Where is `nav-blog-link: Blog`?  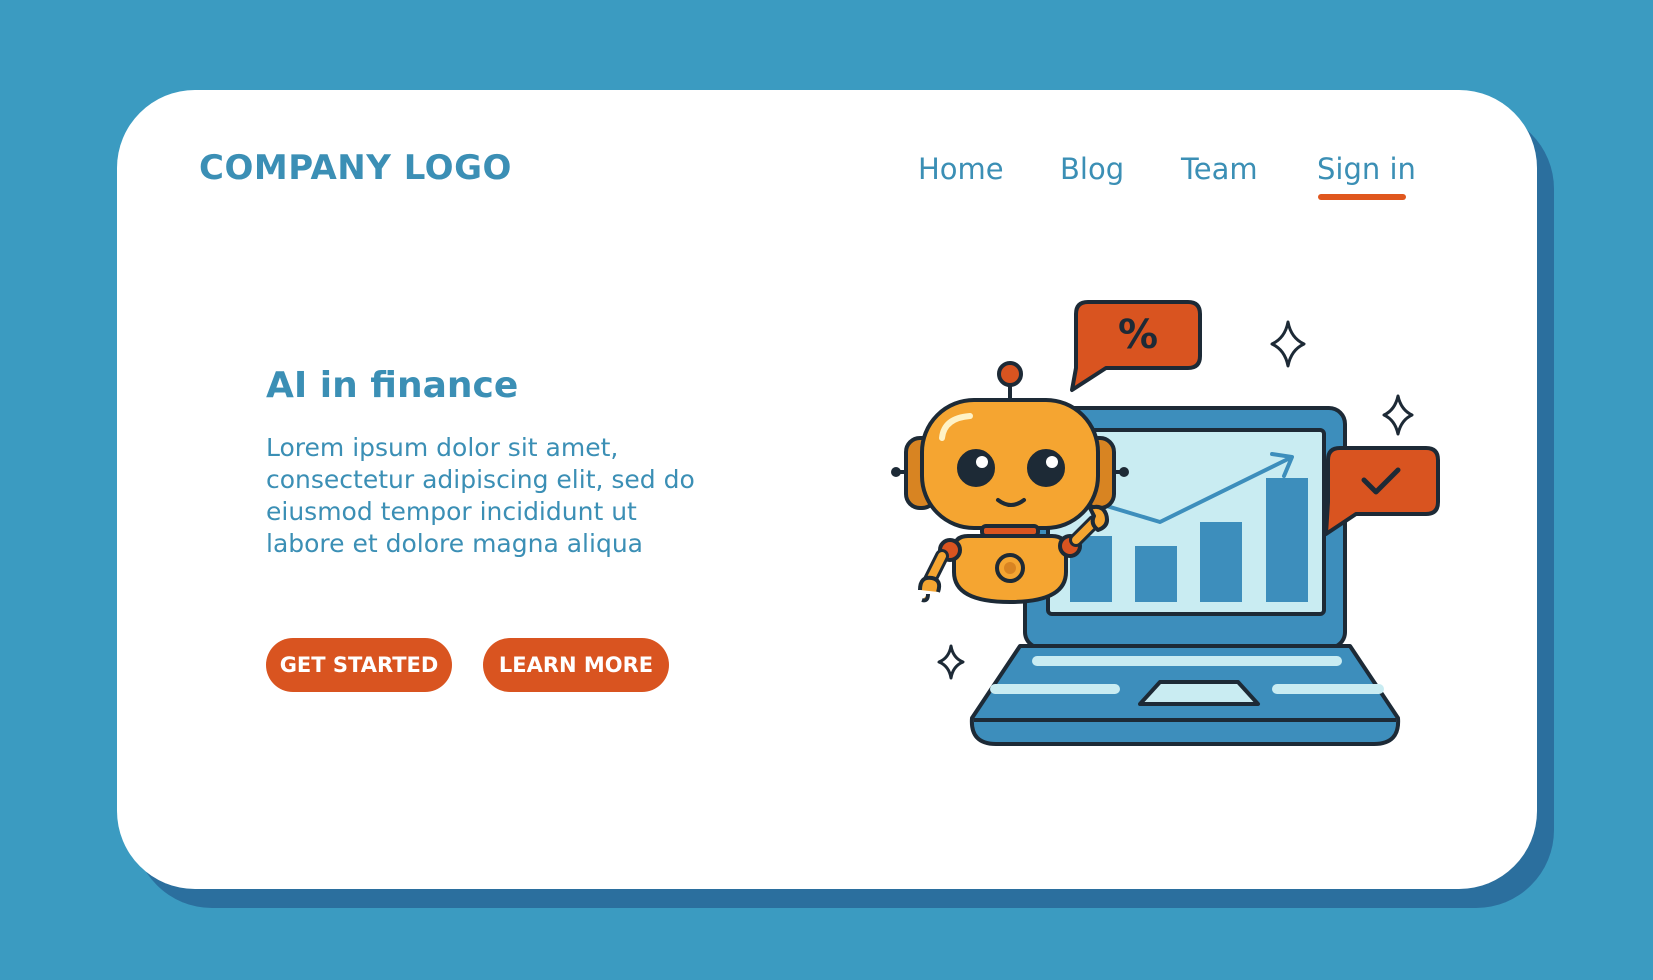 nav-blog-link: Blog is located at coordinates (1092, 169).